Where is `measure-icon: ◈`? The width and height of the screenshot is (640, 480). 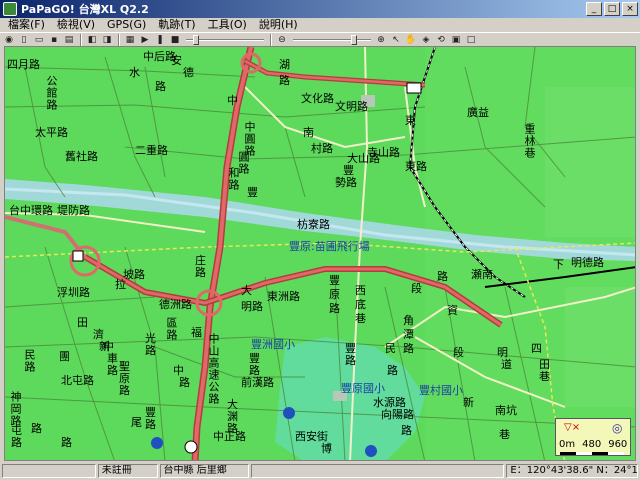 measure-icon: ◈ is located at coordinates (426, 40).